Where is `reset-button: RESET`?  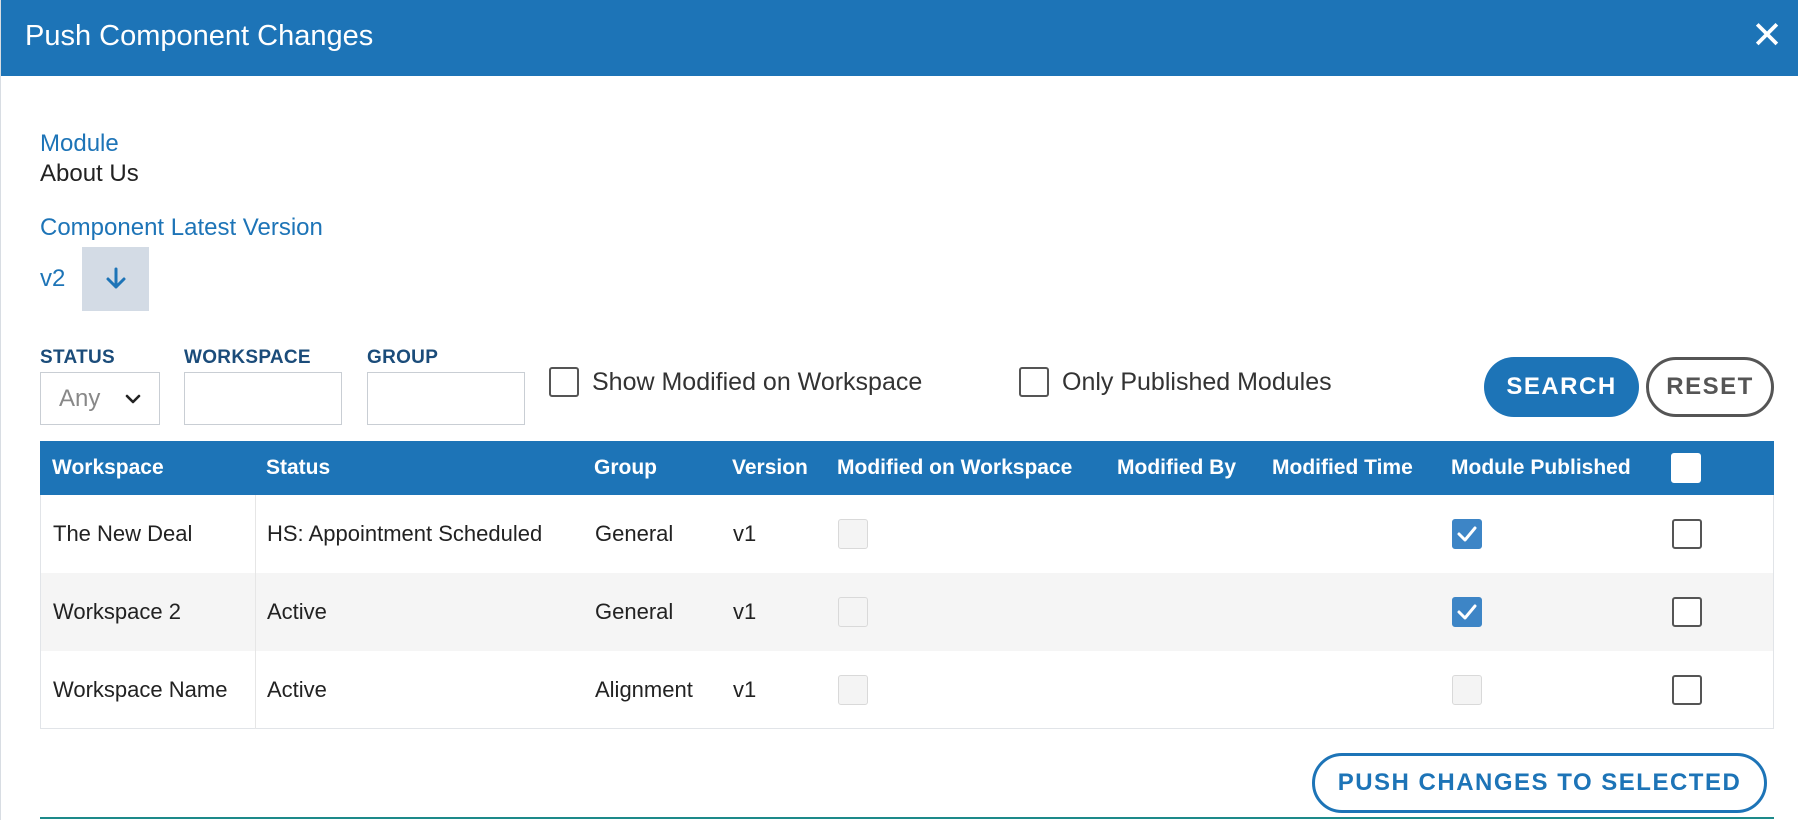
reset-button: RESET is located at coordinates (1710, 387).